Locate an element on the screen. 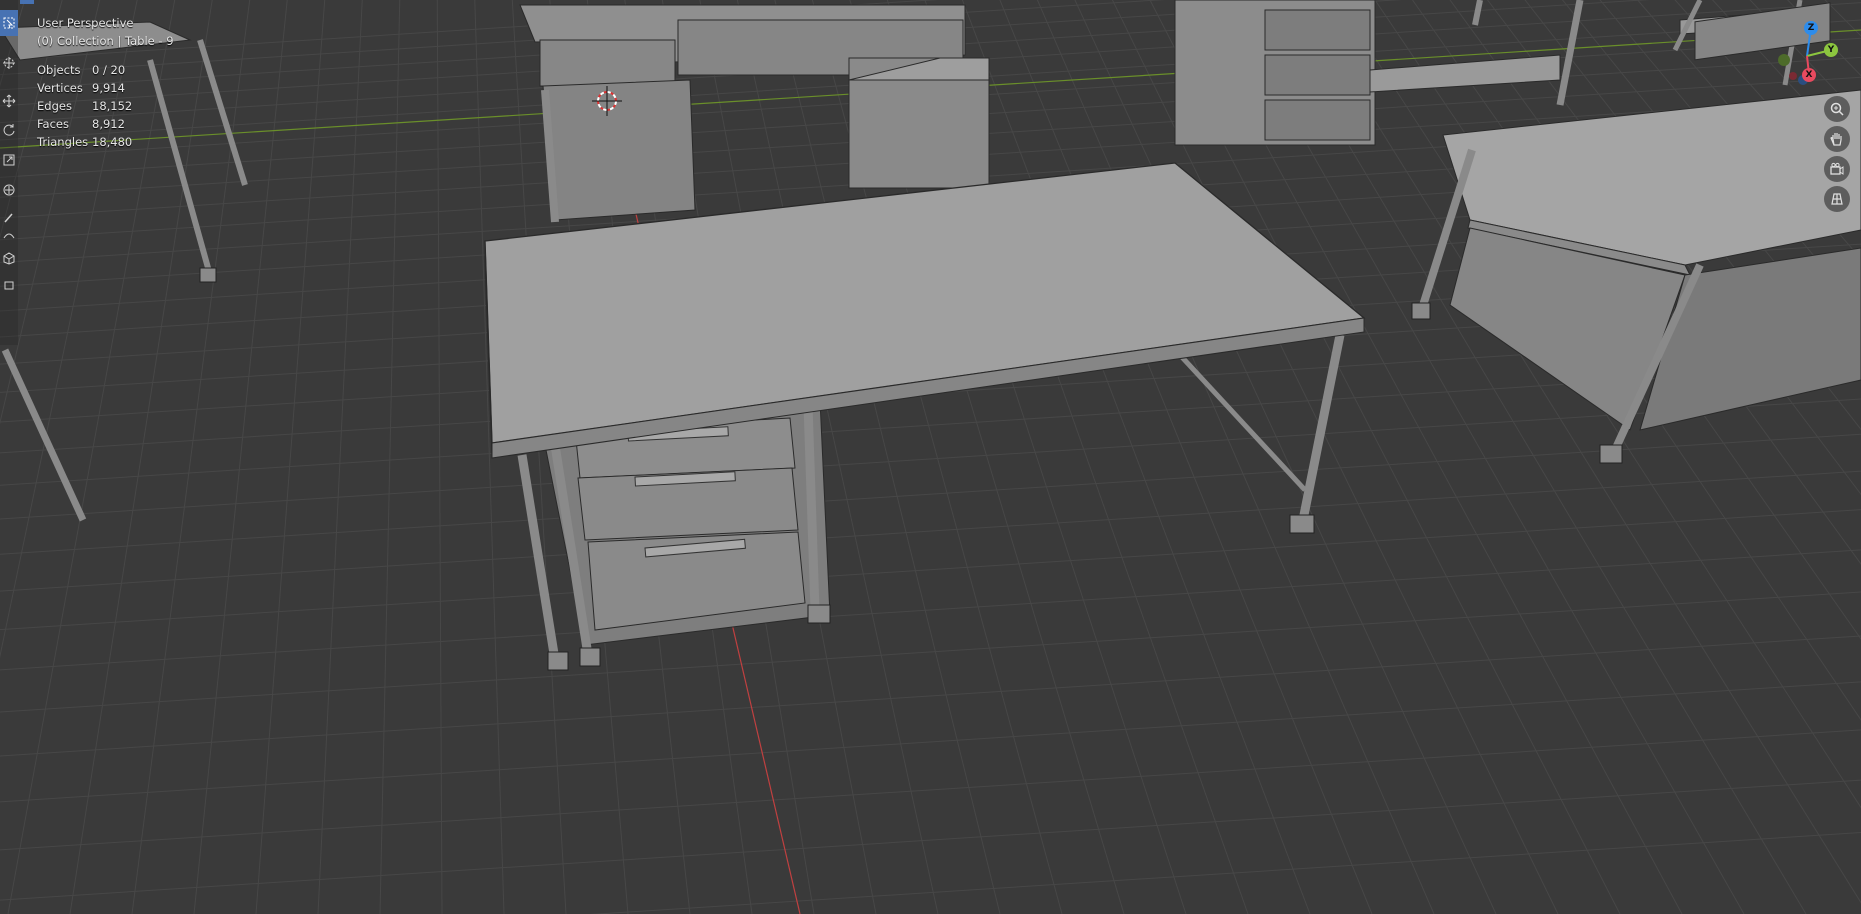 The height and width of the screenshot is (914, 1861). stat-label: Faces is located at coordinates (53, 124).